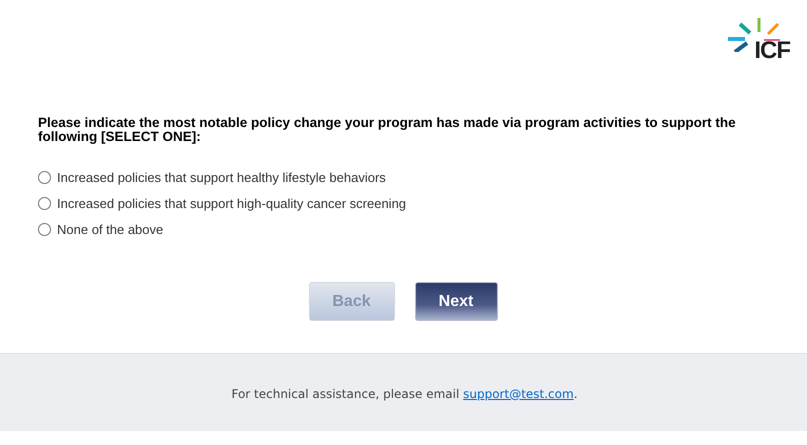 This screenshot has height=445, width=807. I want to click on next-button: Next, so click(456, 301).